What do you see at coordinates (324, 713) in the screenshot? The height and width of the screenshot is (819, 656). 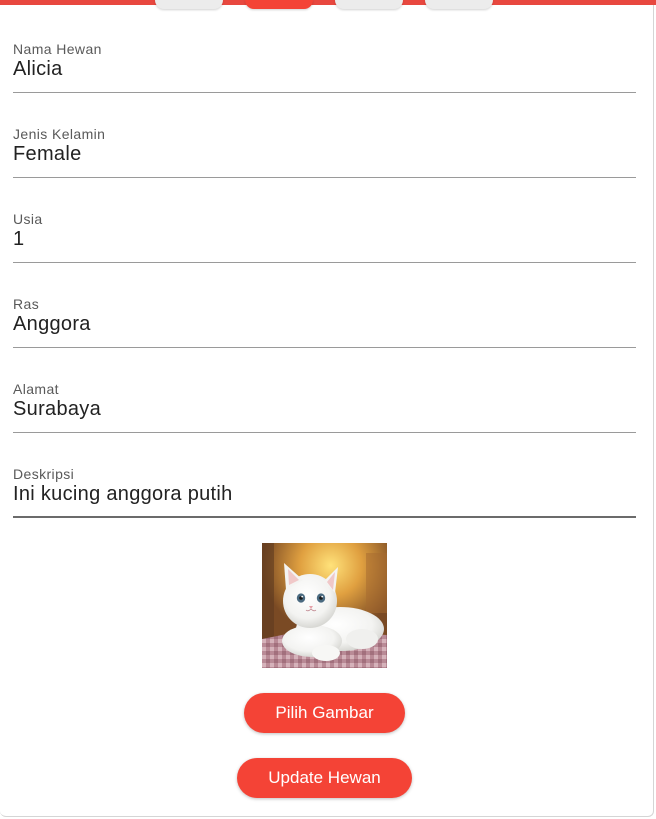 I see `pilih-gambar-button: Pilih Gambar` at bounding box center [324, 713].